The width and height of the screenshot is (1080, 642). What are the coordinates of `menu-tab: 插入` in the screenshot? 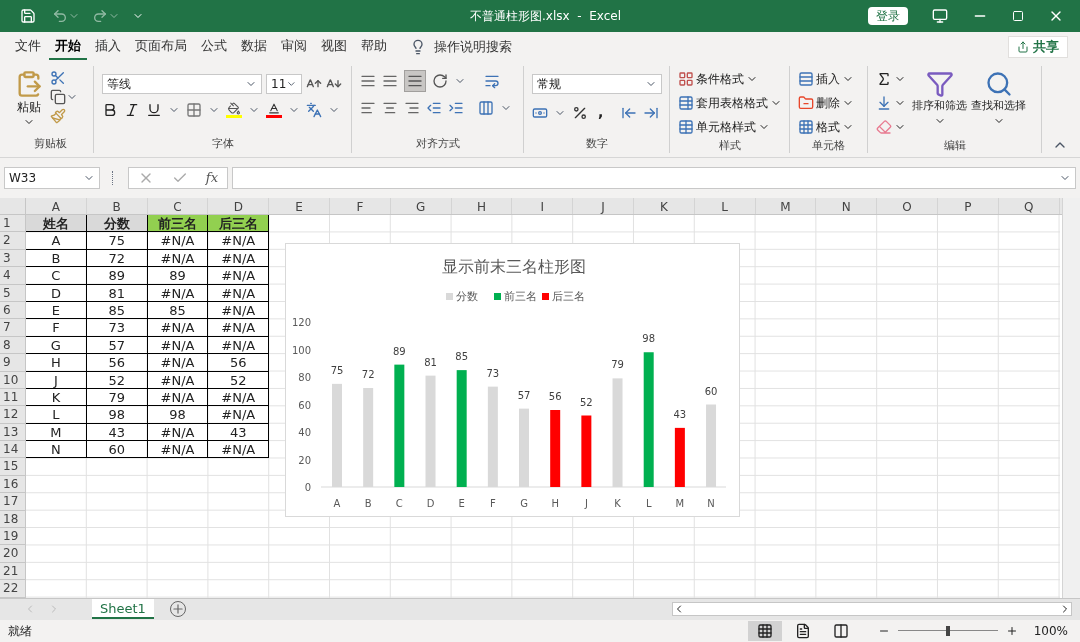 It's located at (108, 47).